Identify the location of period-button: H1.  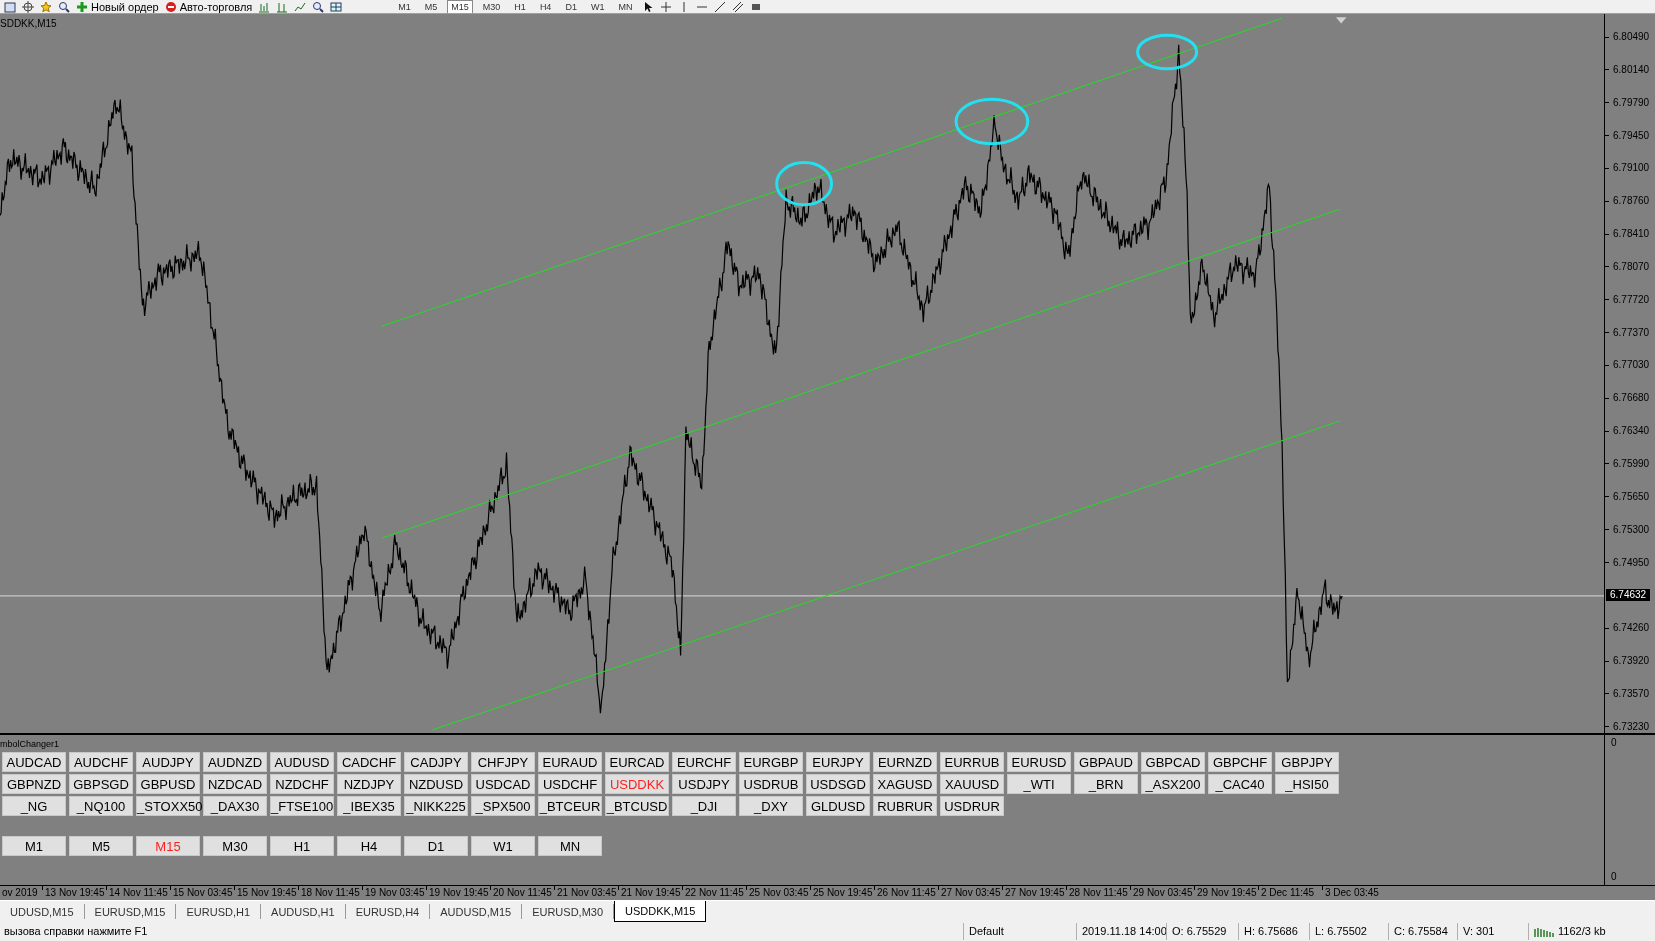
(520, 6).